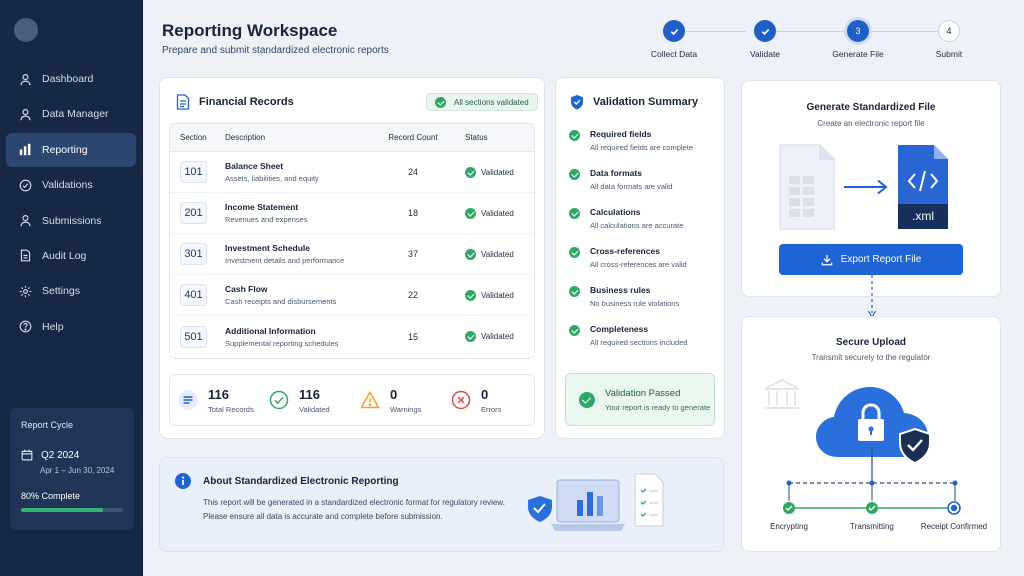 The image size is (1024, 576). I want to click on stat-label: Warnings, so click(406, 409).